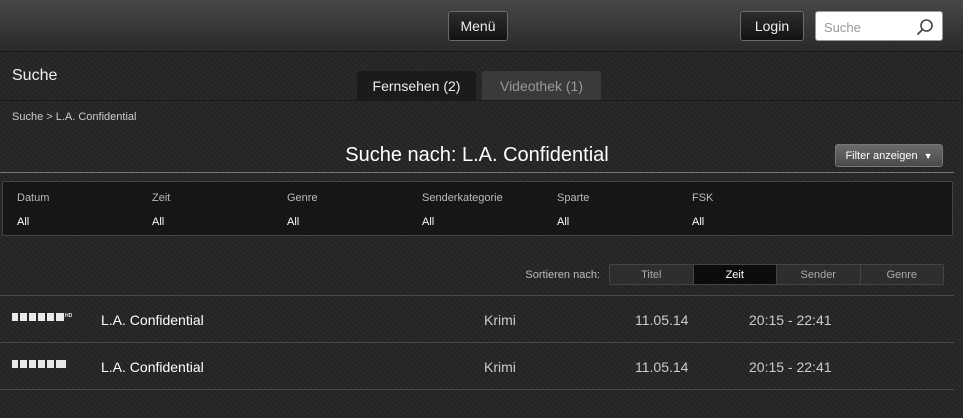  I want to click on top-bar: Menü Login, so click(481, 26).